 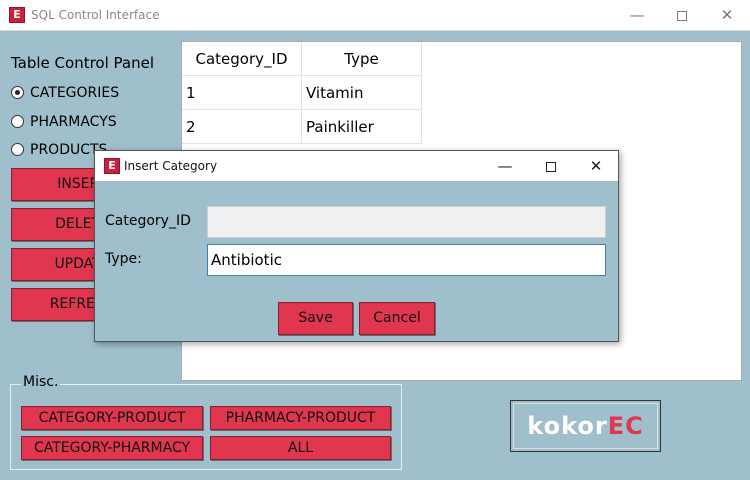 I want to click on category-id-field, so click(x=406, y=222).